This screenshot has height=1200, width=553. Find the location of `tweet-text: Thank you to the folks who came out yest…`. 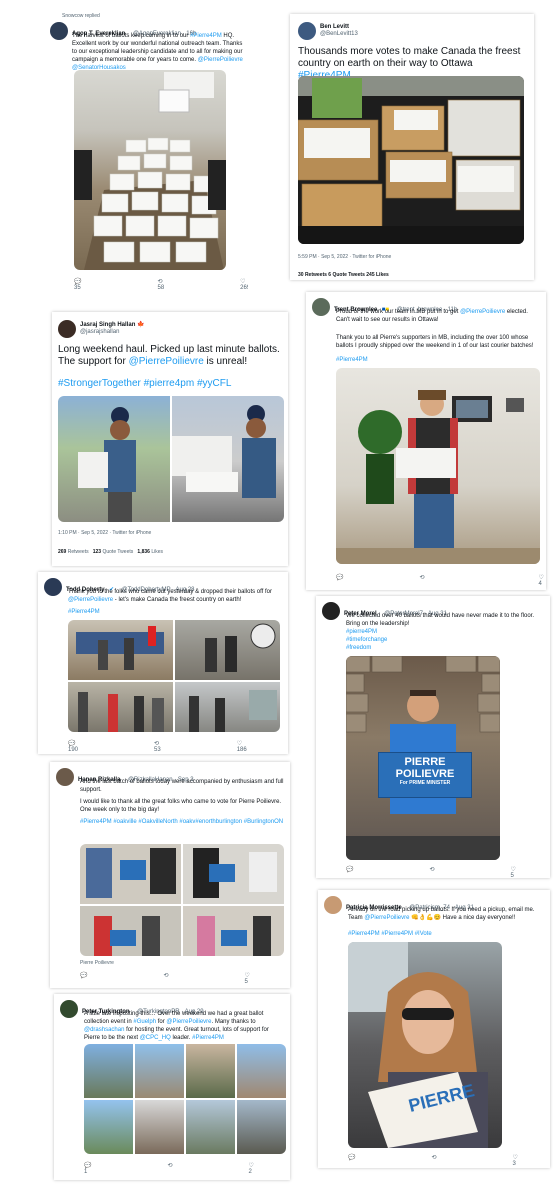

tweet-text: Thank you to the folks who came out yest… is located at coordinates (170, 596).